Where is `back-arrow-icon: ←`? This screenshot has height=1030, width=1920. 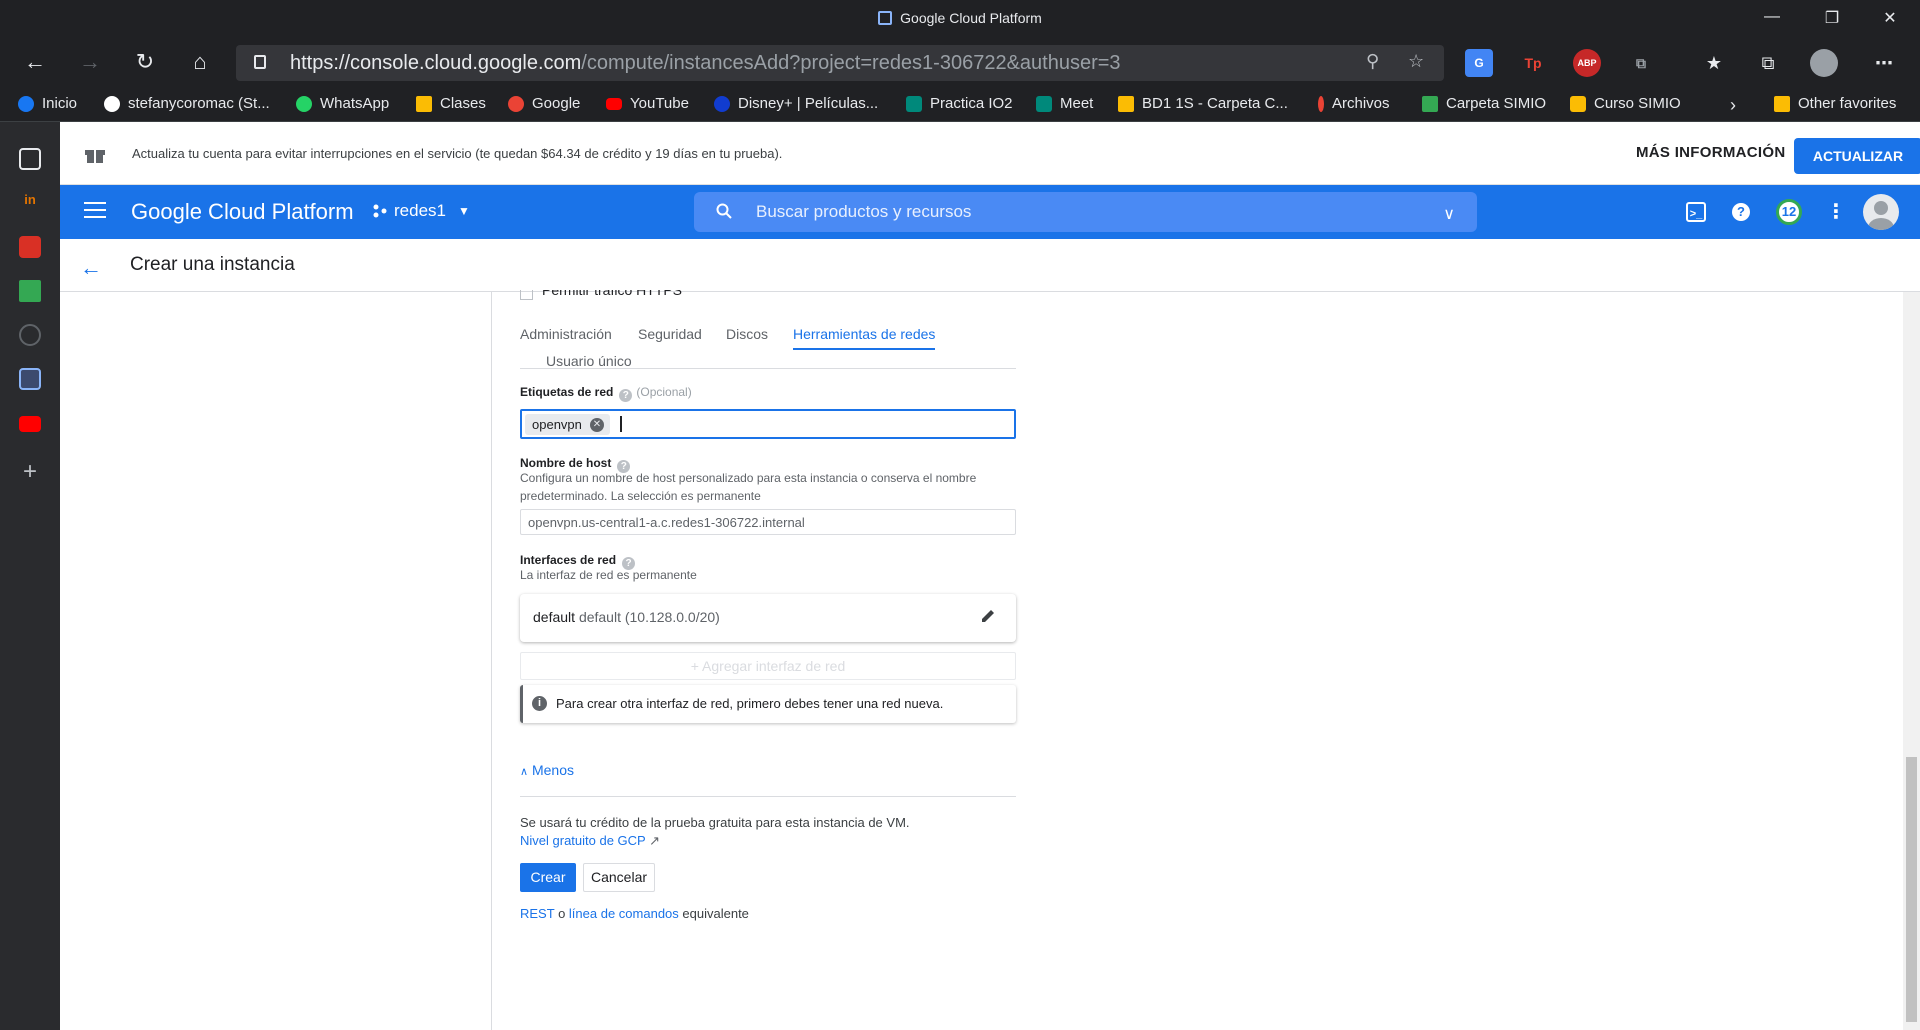 back-arrow-icon: ← is located at coordinates (91, 268).